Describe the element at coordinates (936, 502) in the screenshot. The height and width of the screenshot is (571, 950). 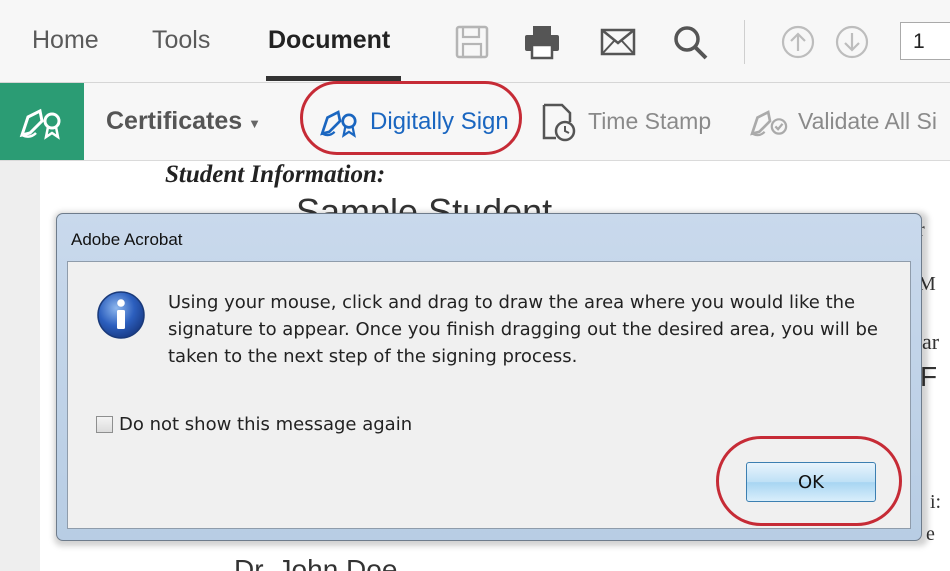
I see `document-edge-text: i:` at that location.